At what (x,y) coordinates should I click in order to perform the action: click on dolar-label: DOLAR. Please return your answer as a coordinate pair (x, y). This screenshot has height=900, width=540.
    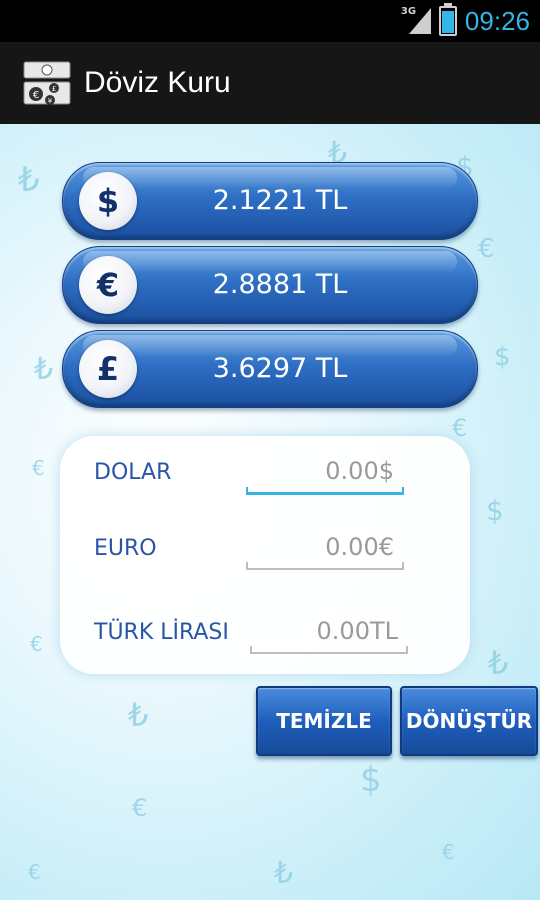
    Looking at the image, I should click on (133, 472).